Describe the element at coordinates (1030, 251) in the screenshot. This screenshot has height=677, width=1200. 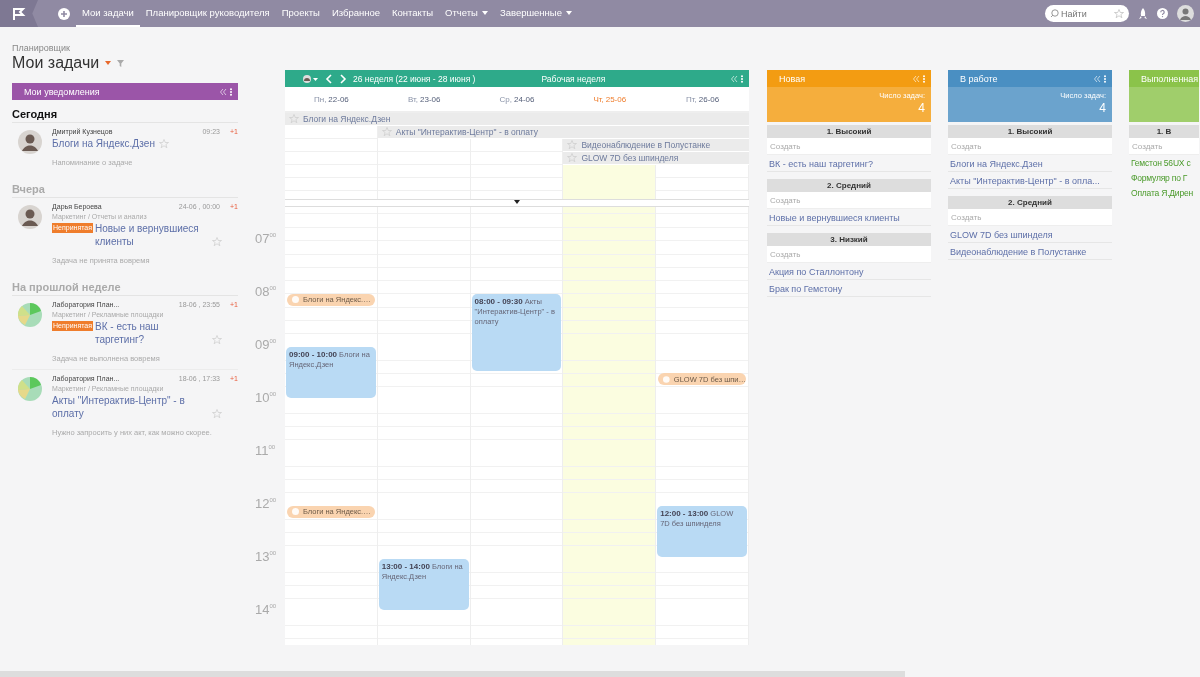
I see `task-link: Видеонаблюдение в Полустанке` at that location.